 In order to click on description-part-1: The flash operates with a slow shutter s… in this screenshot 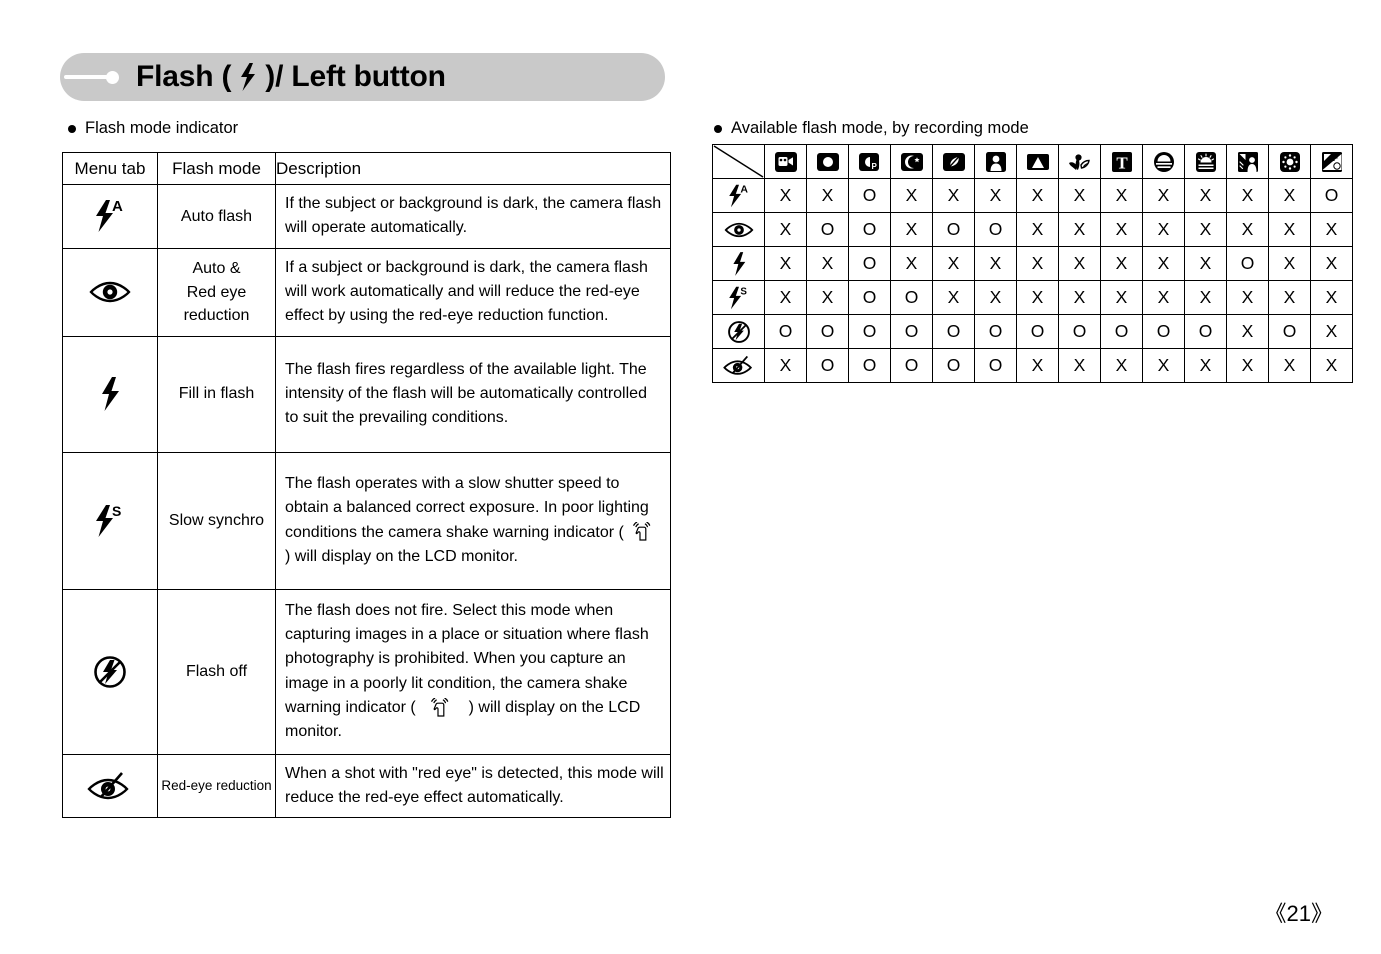, I will do `click(467, 507)`.